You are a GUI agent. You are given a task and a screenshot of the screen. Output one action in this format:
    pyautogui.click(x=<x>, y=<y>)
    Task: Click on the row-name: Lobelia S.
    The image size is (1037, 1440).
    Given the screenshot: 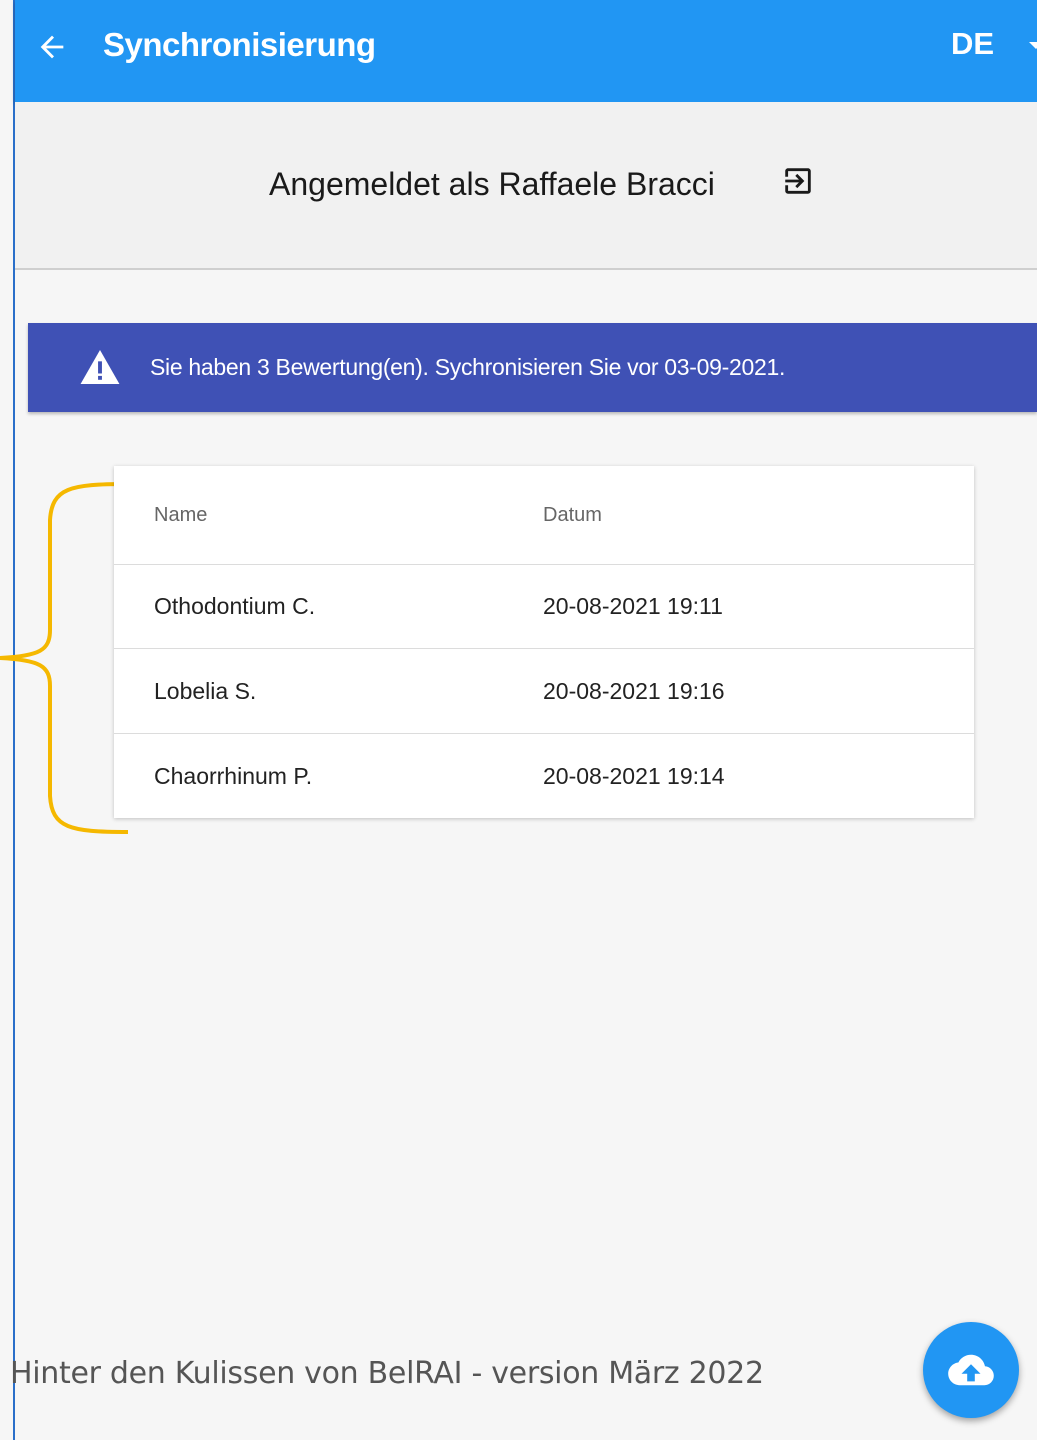 What is the action you would take?
    pyautogui.click(x=205, y=691)
    